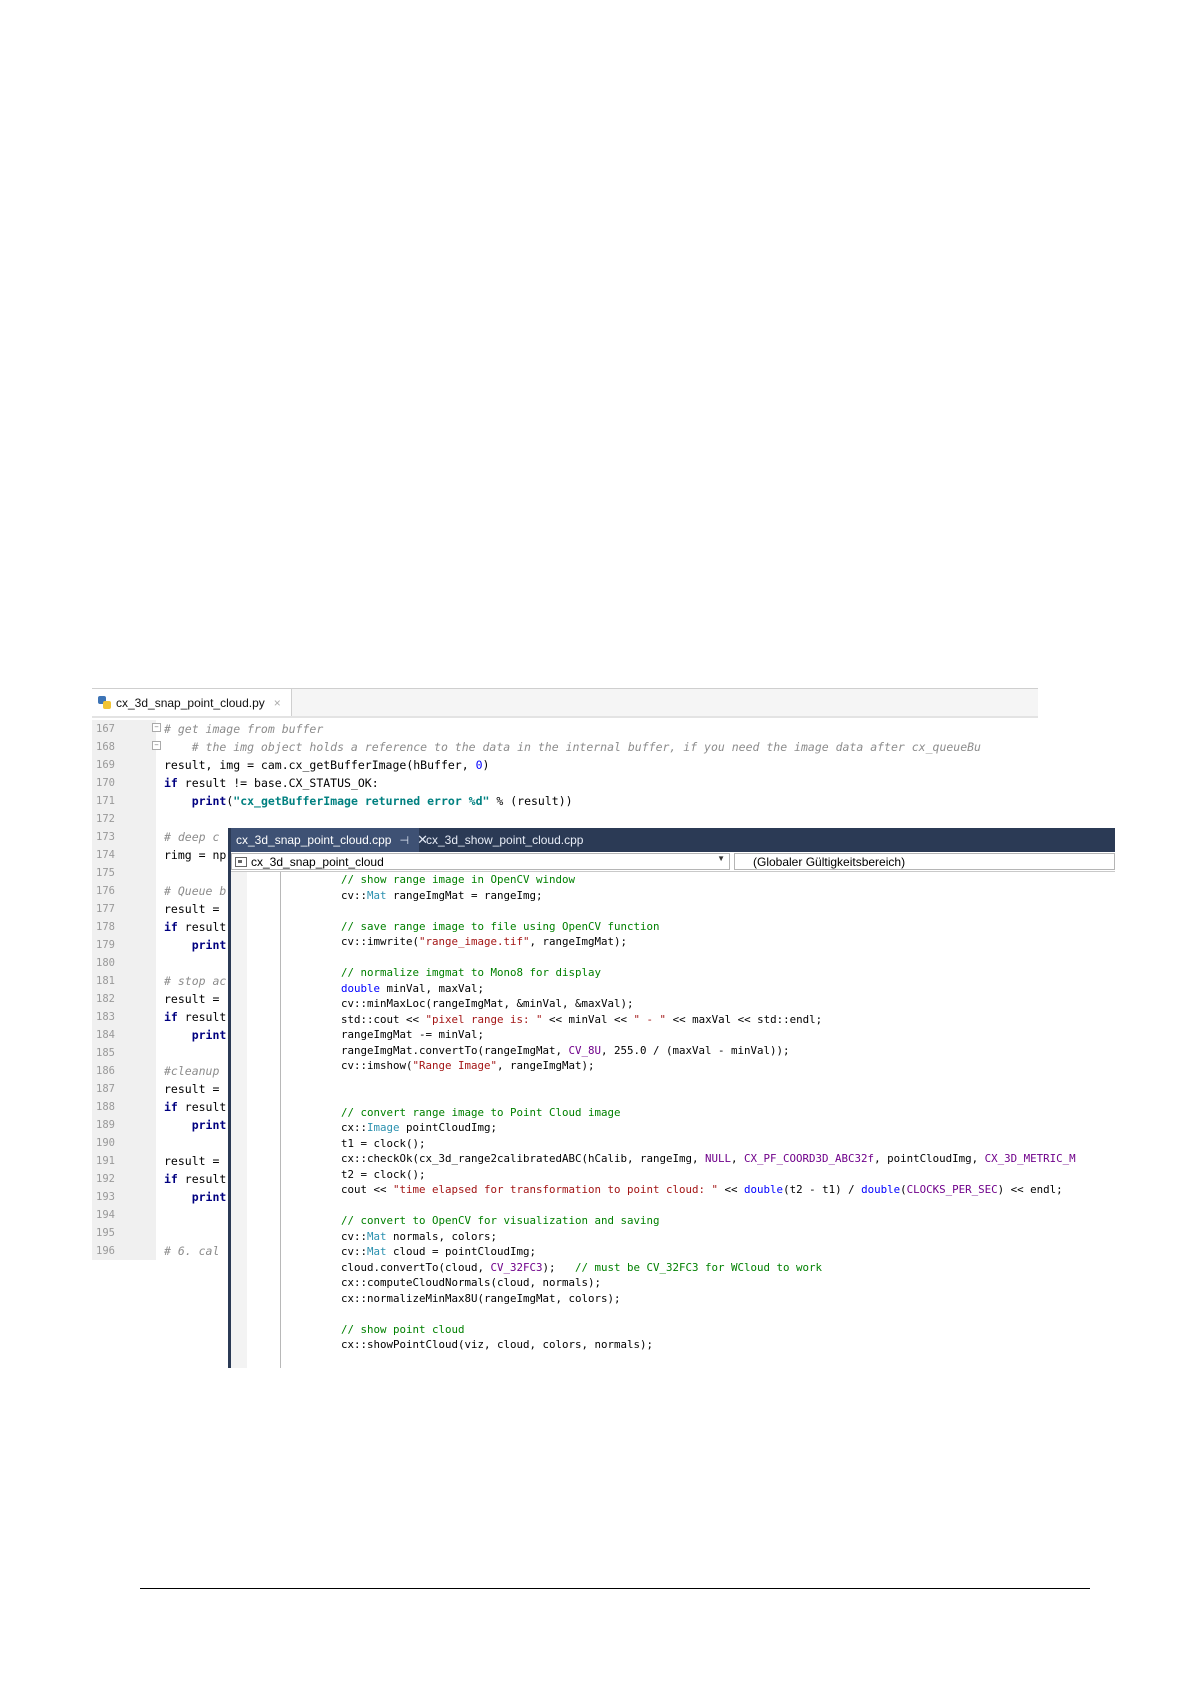 This screenshot has height=1683, width=1191. I want to click on project-scope-label: cx_3d_snap_point_cloud, so click(317, 861).